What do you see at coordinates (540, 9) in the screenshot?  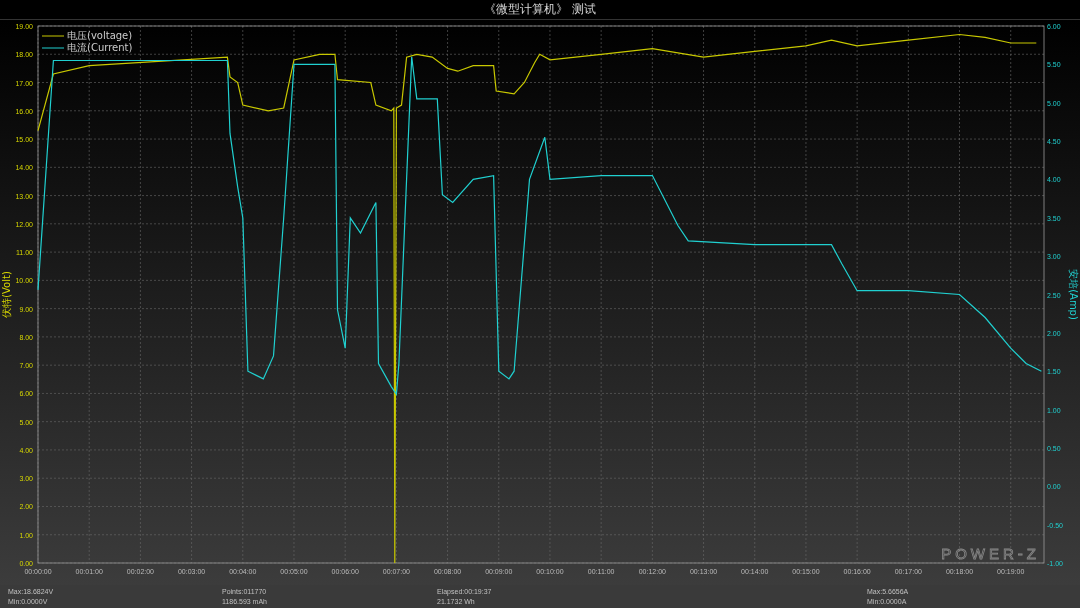 I see `window-title: 《微型计算机》 测试` at bounding box center [540, 9].